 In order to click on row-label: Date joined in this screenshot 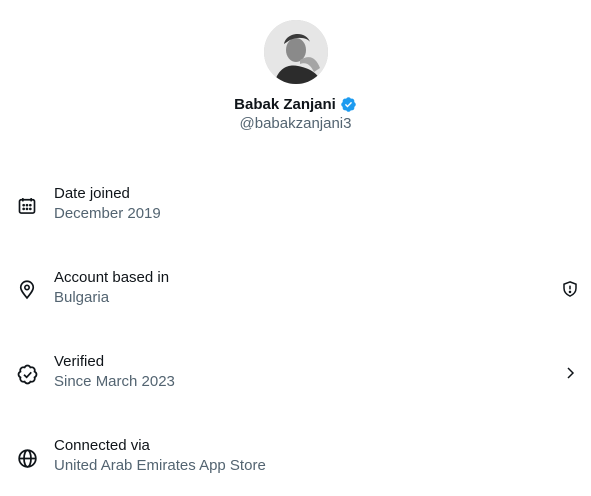, I will do `click(92, 193)`.